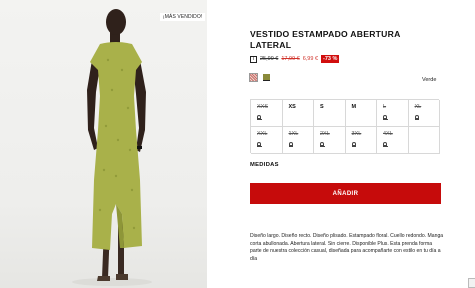 The width and height of the screenshot is (475, 288). What do you see at coordinates (325, 134) in the screenshot?
I see `size-label: 2XL` at bounding box center [325, 134].